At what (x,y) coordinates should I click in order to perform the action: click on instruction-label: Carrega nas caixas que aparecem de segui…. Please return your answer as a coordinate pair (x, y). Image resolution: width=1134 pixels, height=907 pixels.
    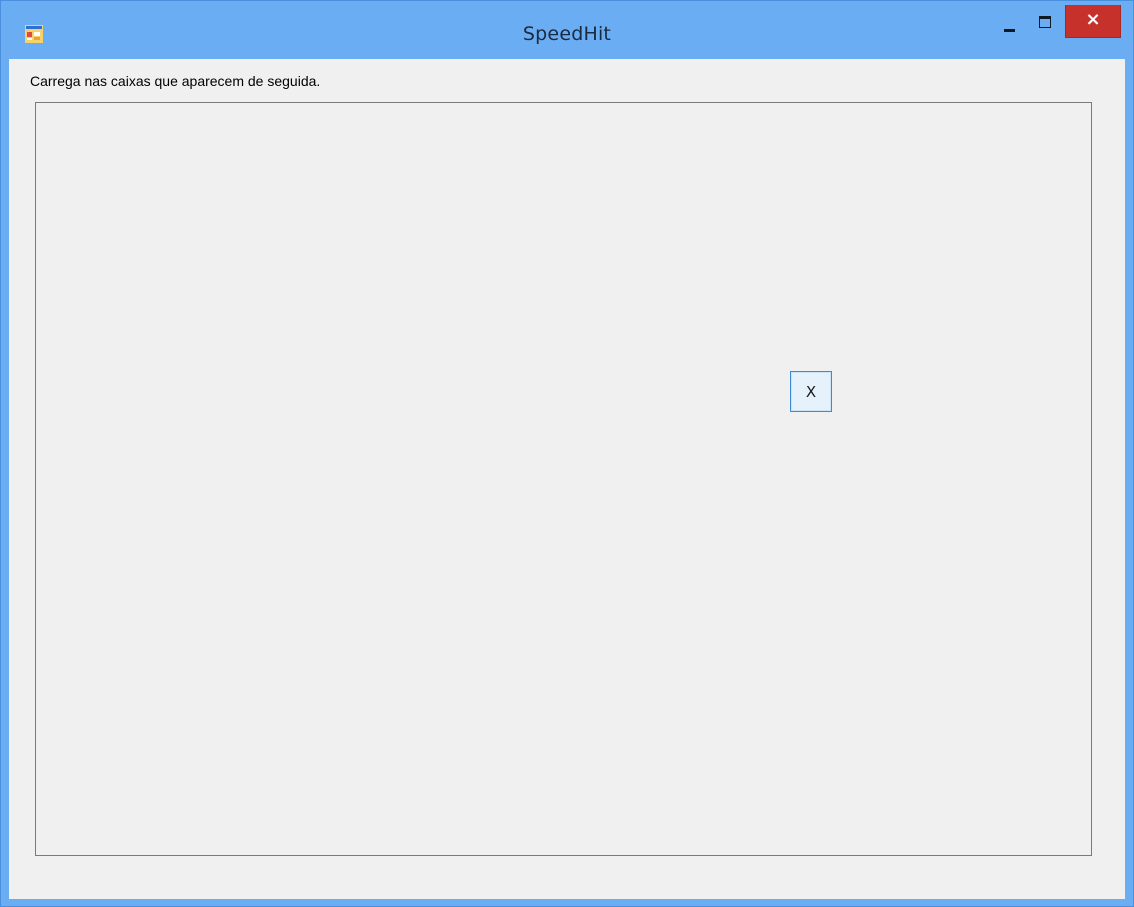
    Looking at the image, I should click on (175, 81).